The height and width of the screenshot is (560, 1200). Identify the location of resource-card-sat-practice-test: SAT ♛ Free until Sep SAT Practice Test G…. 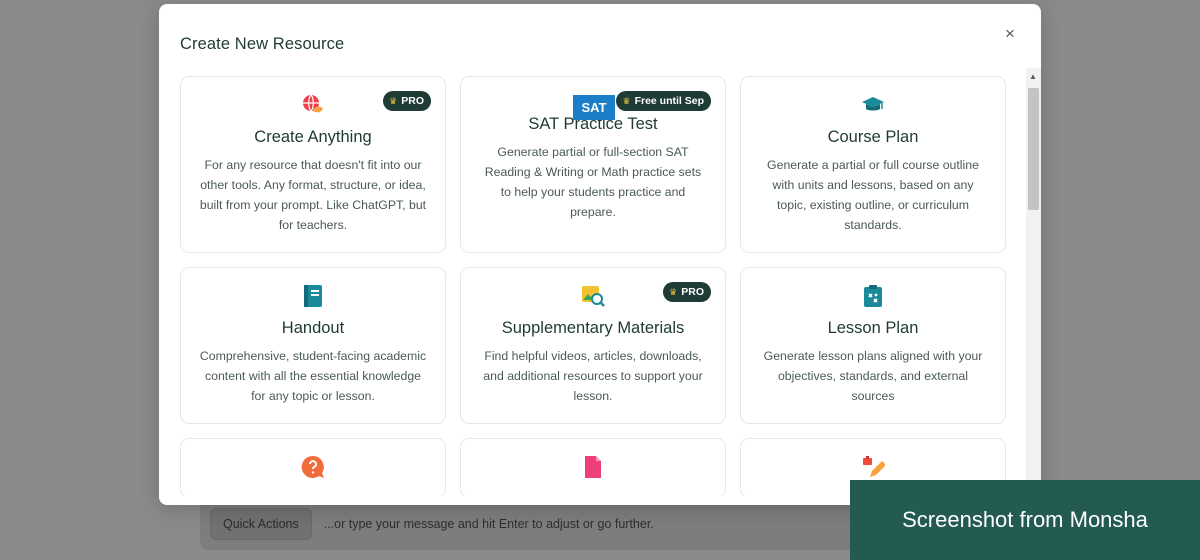
(593, 164).